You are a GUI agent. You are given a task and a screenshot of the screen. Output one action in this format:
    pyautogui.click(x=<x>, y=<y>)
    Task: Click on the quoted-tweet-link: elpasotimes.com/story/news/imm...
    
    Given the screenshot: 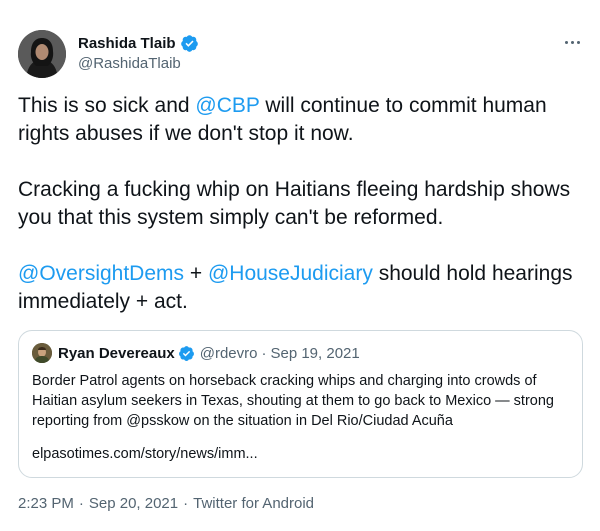 What is the action you would take?
    pyautogui.click(x=145, y=454)
    